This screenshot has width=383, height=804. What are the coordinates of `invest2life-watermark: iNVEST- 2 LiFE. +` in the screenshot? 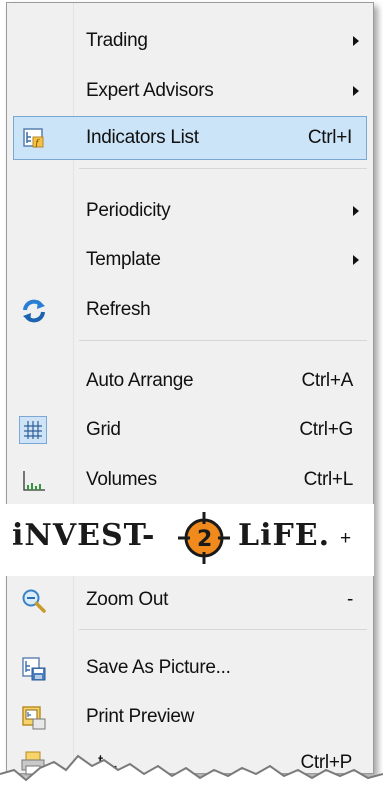 It's located at (187, 540).